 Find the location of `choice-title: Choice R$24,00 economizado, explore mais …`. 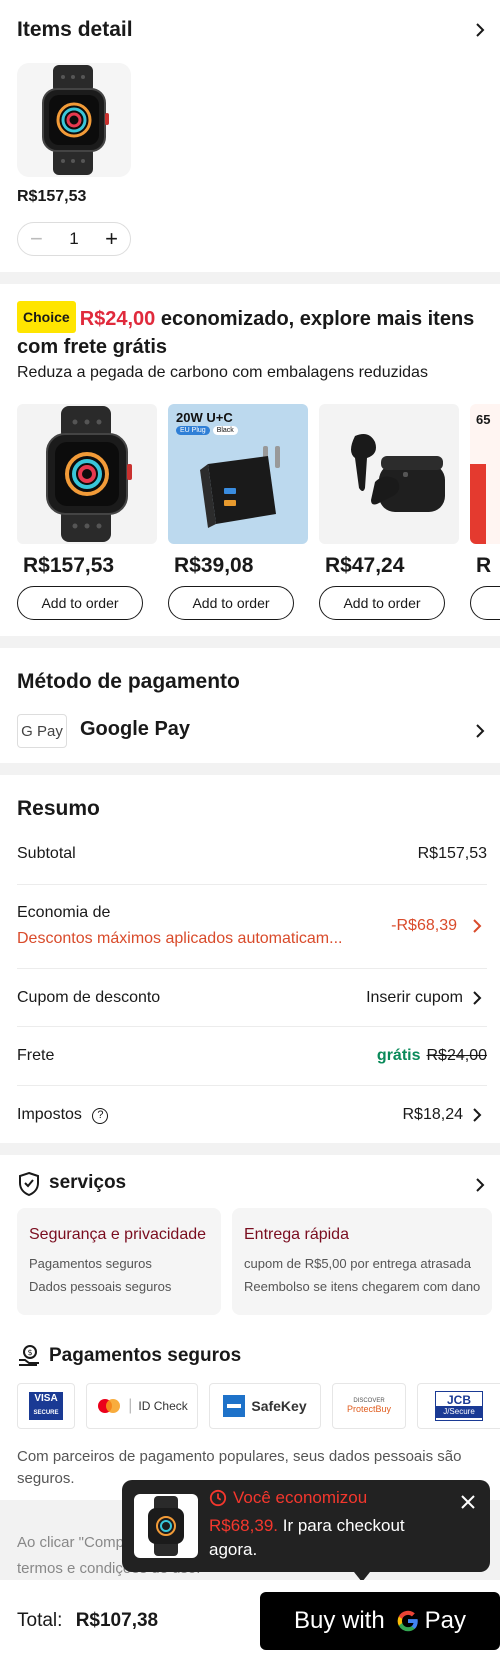

choice-title: Choice R$24,00 economizado, explore mais … is located at coordinates (252, 331).